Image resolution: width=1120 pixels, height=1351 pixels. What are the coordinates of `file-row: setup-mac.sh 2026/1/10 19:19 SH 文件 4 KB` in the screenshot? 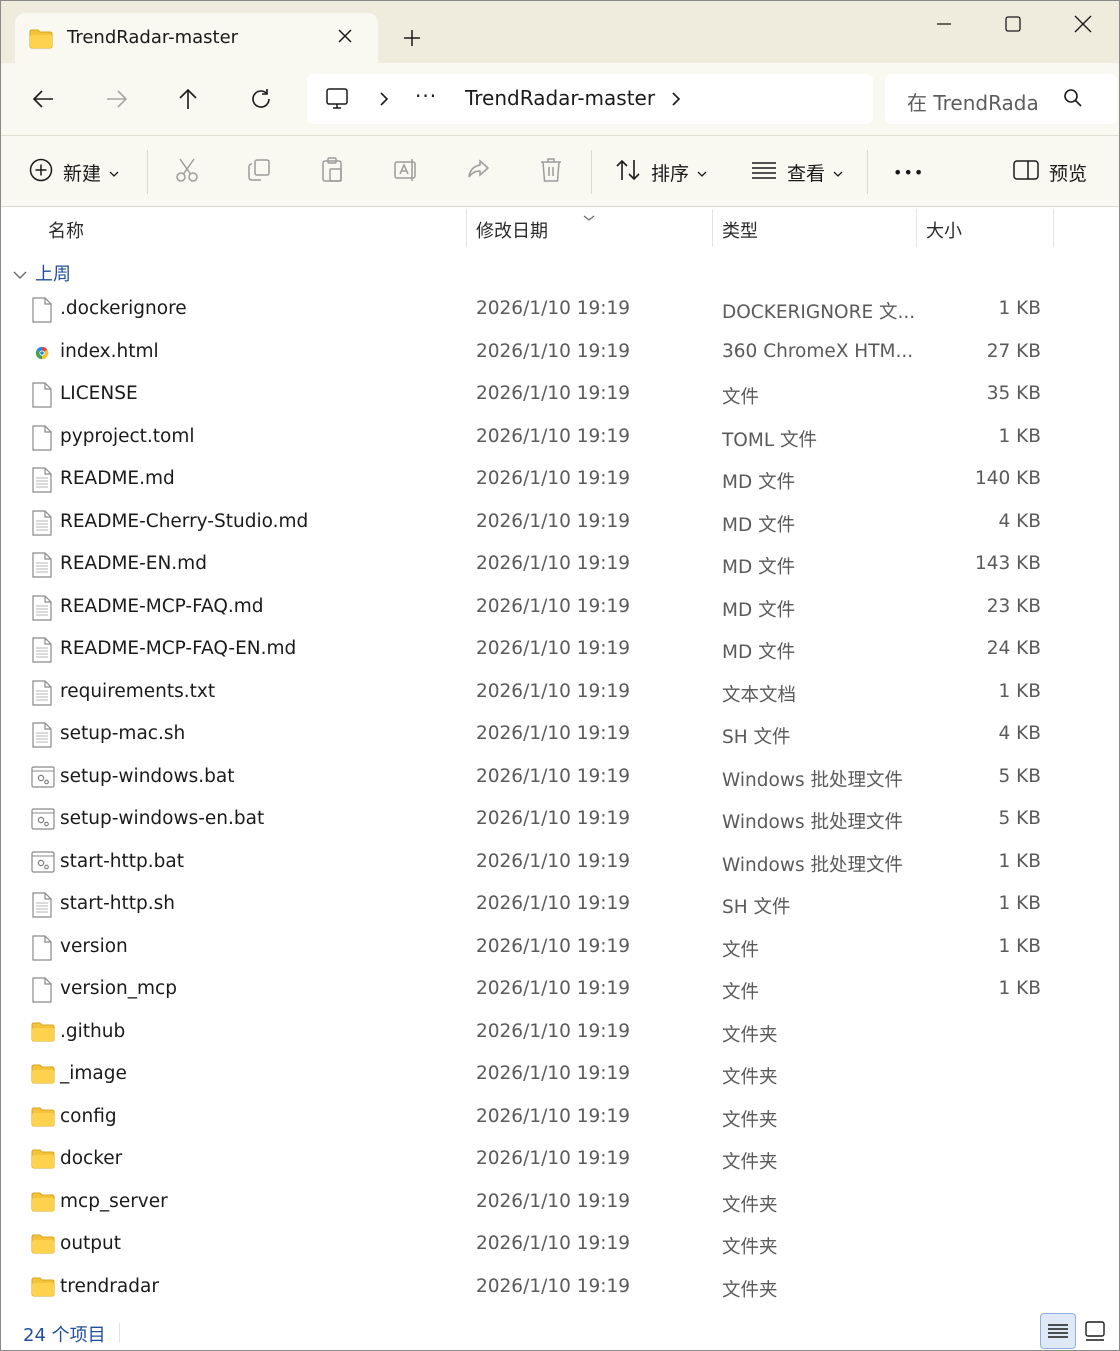 It's located at (560, 734).